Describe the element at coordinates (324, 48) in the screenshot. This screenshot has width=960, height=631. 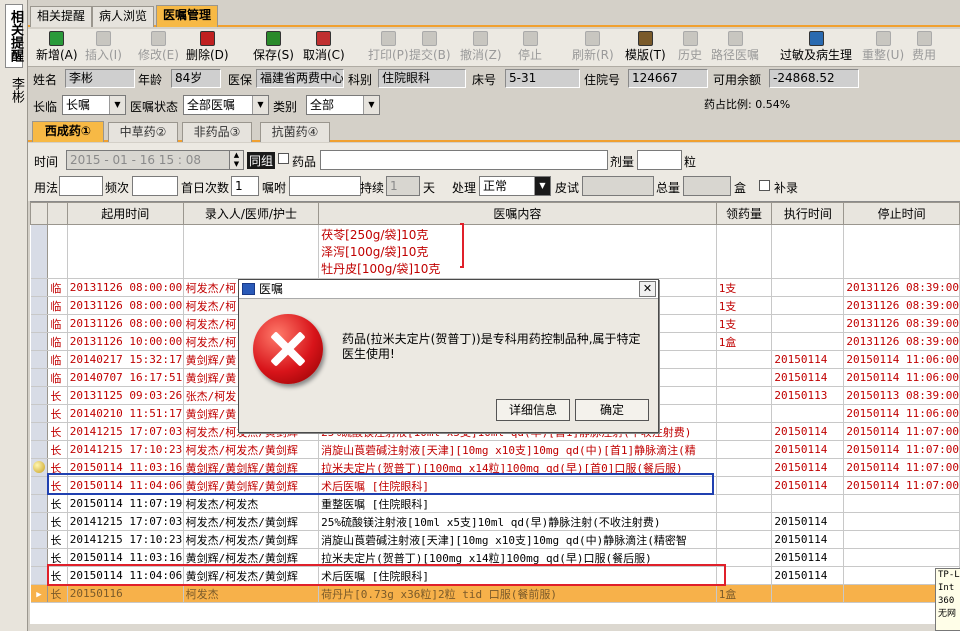
I see `cancel-button: 取消(C)` at that location.